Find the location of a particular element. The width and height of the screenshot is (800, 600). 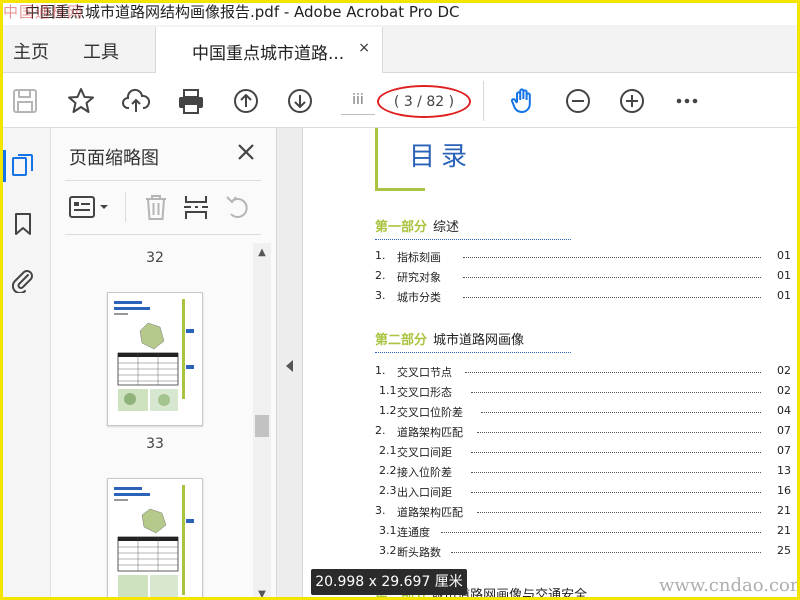

toc-entry-index: 2.3 is located at coordinates (388, 490).